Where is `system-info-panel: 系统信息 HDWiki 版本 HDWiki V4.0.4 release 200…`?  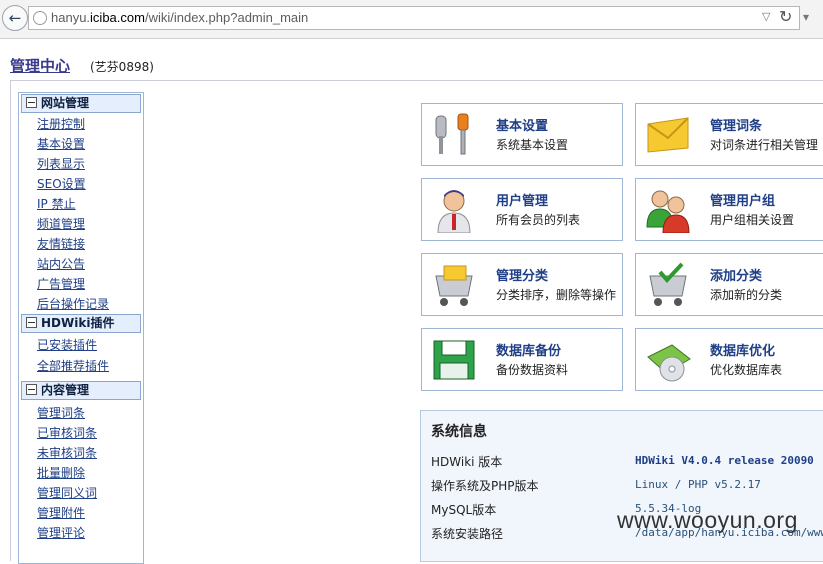
system-info-panel: 系统信息 HDWiki 版本 HDWiki V4.0.4 release 200… is located at coordinates (621, 486).